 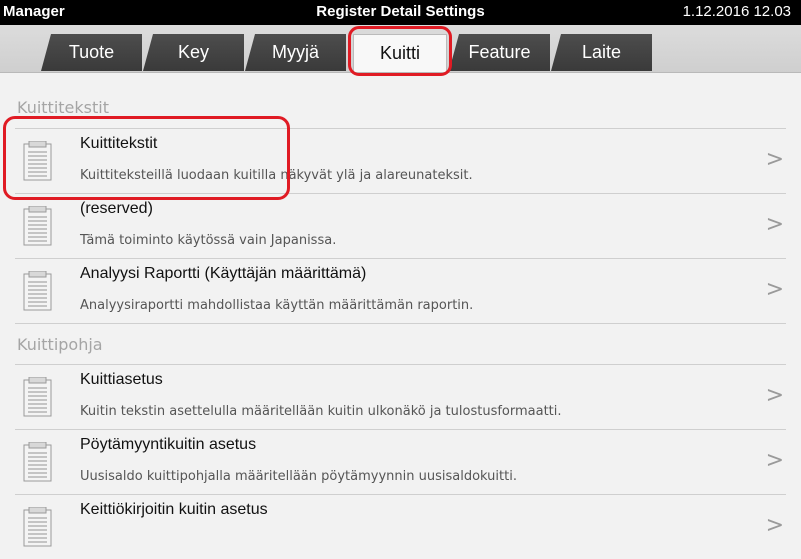 What do you see at coordinates (400, 527) in the screenshot?
I see `list-item-keittiokirjoitin-kuitin-asetus: Keittiökirjoitin kuitin asetus >` at bounding box center [400, 527].